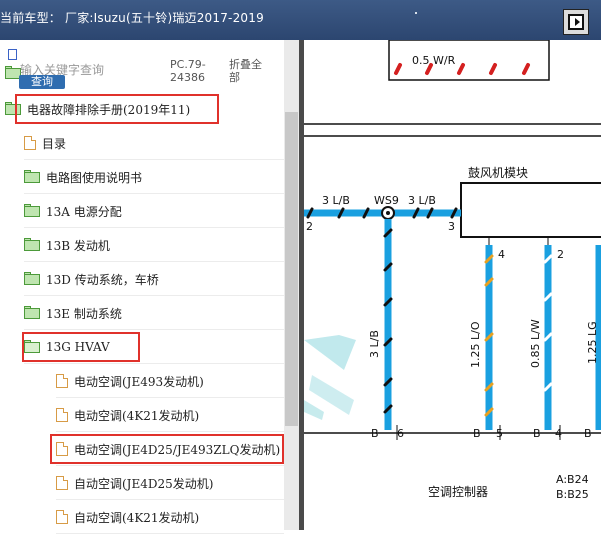 The image size is (601, 534). What do you see at coordinates (300, 20) in the screenshot?
I see `title-bar: 当前车型： 厂家:Isuzu(五十铃)瑞迈2017-2019` at bounding box center [300, 20].